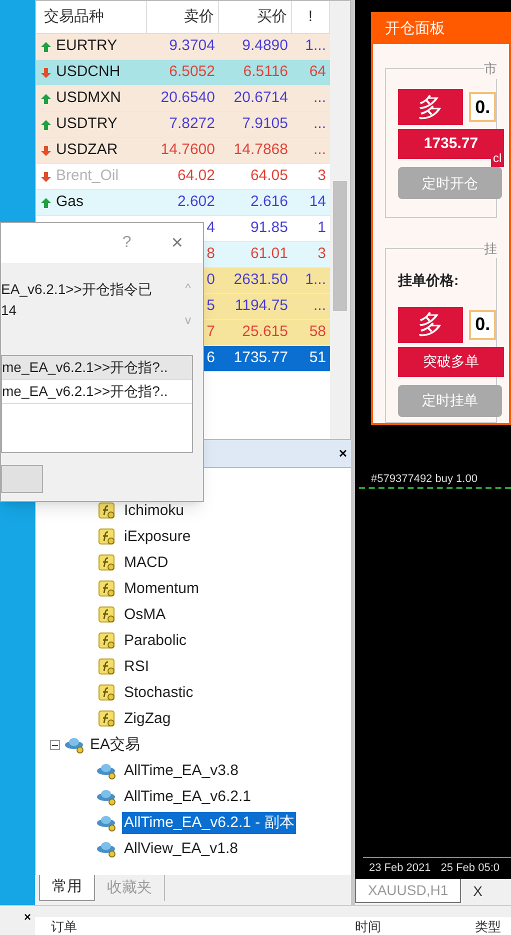 Image resolution: width=511 pixels, height=935 pixels. Describe the element at coordinates (441, 29) in the screenshot. I see `panel-title: 开仓面板` at that location.